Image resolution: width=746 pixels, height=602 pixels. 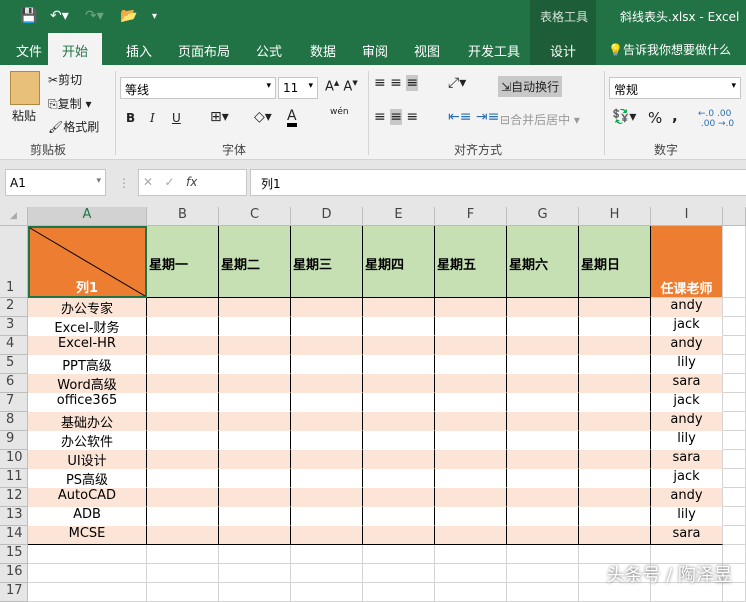 What do you see at coordinates (675, 88) in the screenshot?
I see `number-format-select: 常规 ▾` at bounding box center [675, 88].